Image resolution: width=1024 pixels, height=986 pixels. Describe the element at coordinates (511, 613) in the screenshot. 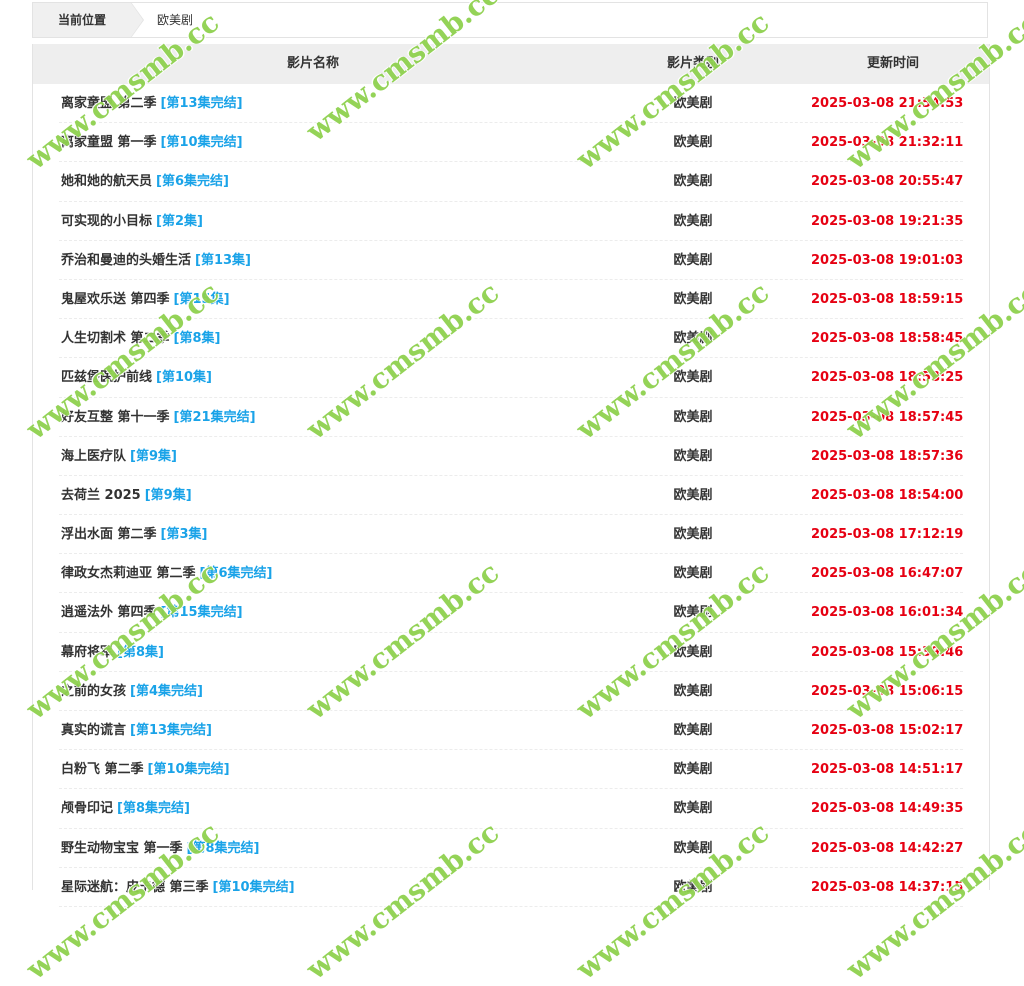

I see `table-row: 逍遥法外 第四季 [第15集完结] 欧美剧 2025-03-08 16:01:34` at that location.